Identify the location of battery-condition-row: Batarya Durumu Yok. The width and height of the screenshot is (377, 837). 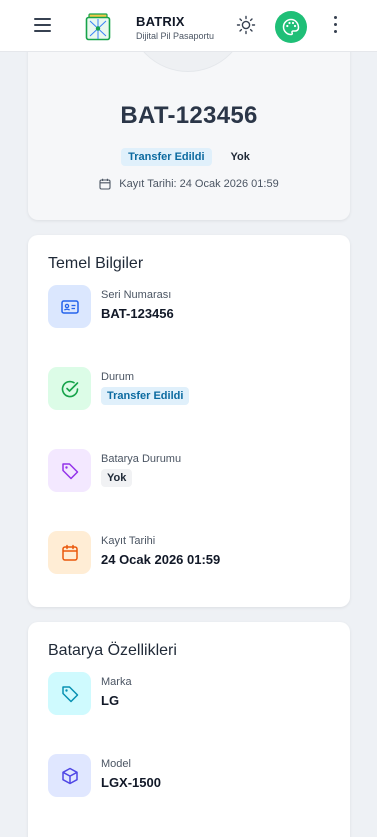
(193, 472).